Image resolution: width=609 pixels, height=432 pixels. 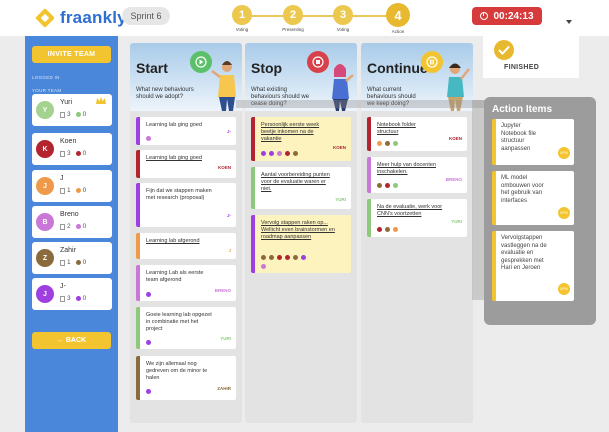 I want to click on timer-value: 00:24:13, so click(x=513, y=16).